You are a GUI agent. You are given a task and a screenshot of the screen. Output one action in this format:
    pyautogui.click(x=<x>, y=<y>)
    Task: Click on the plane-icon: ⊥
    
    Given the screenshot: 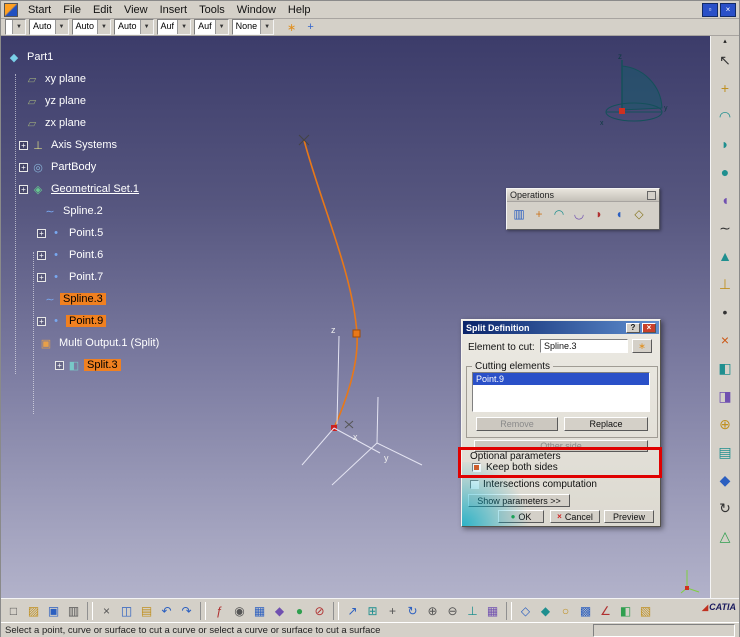 What is the action you would take?
    pyautogui.click(x=725, y=284)
    